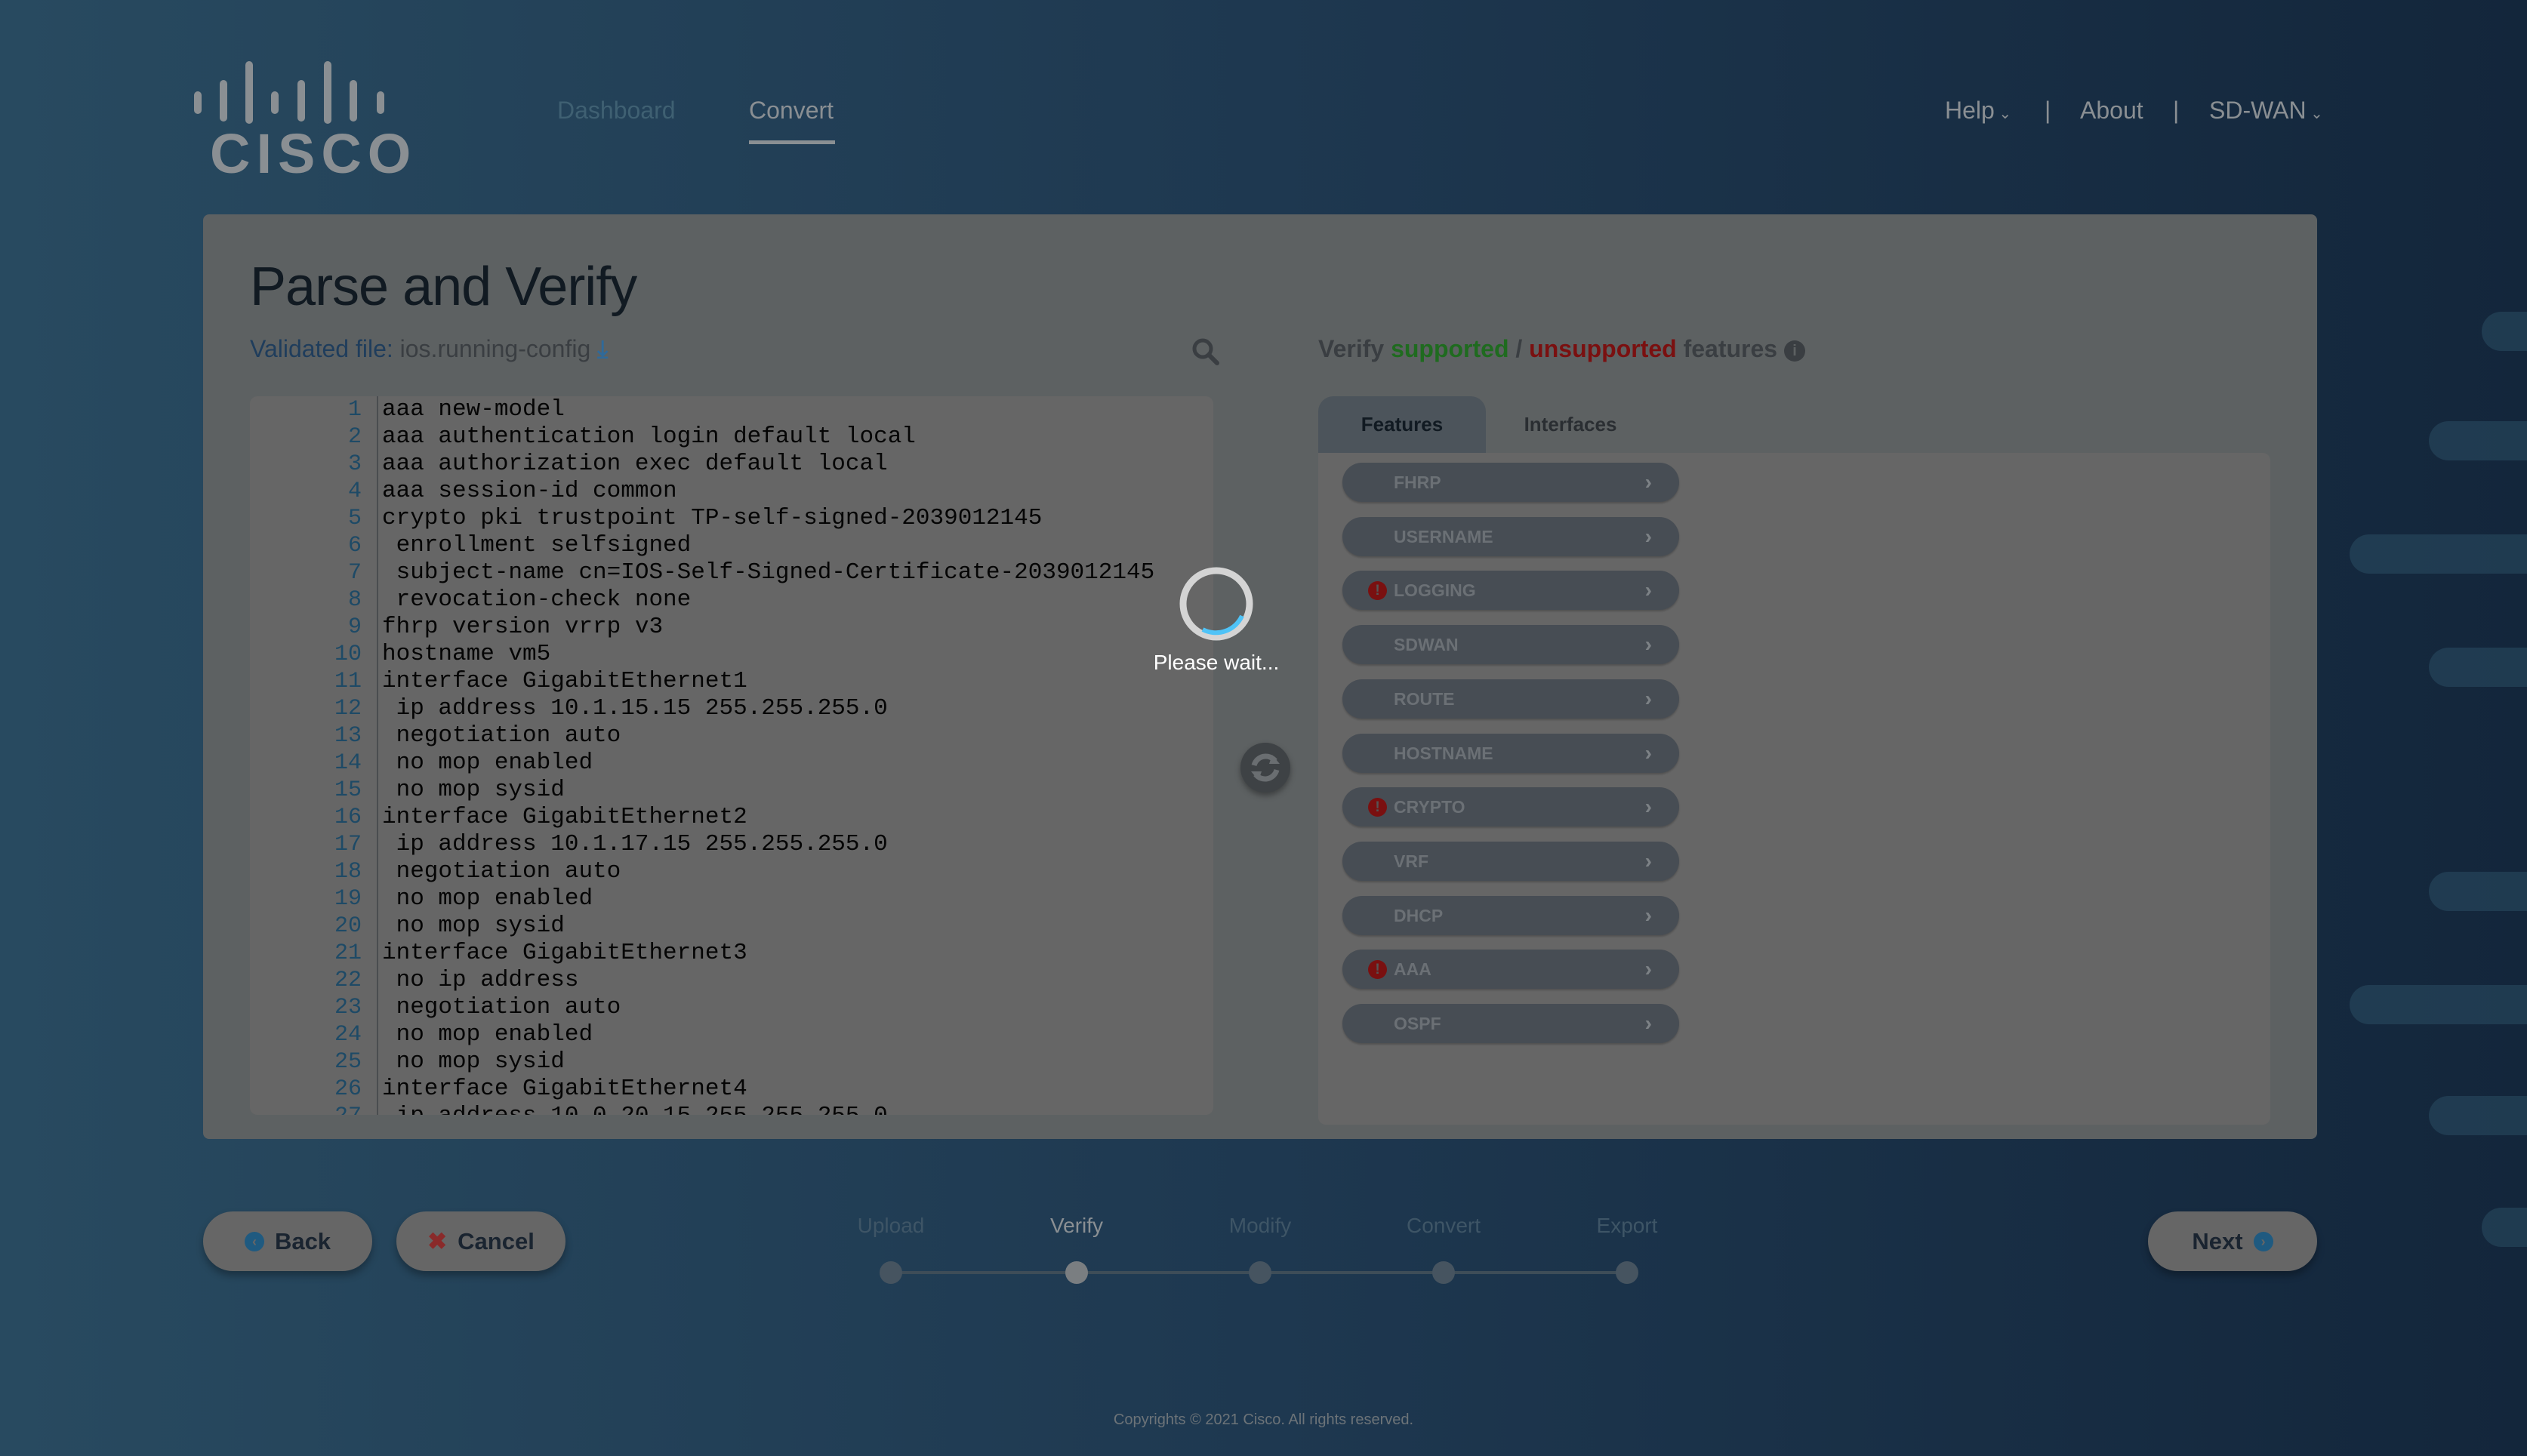  Describe the element at coordinates (354, 518) in the screenshot. I see `line-number: 5` at that location.